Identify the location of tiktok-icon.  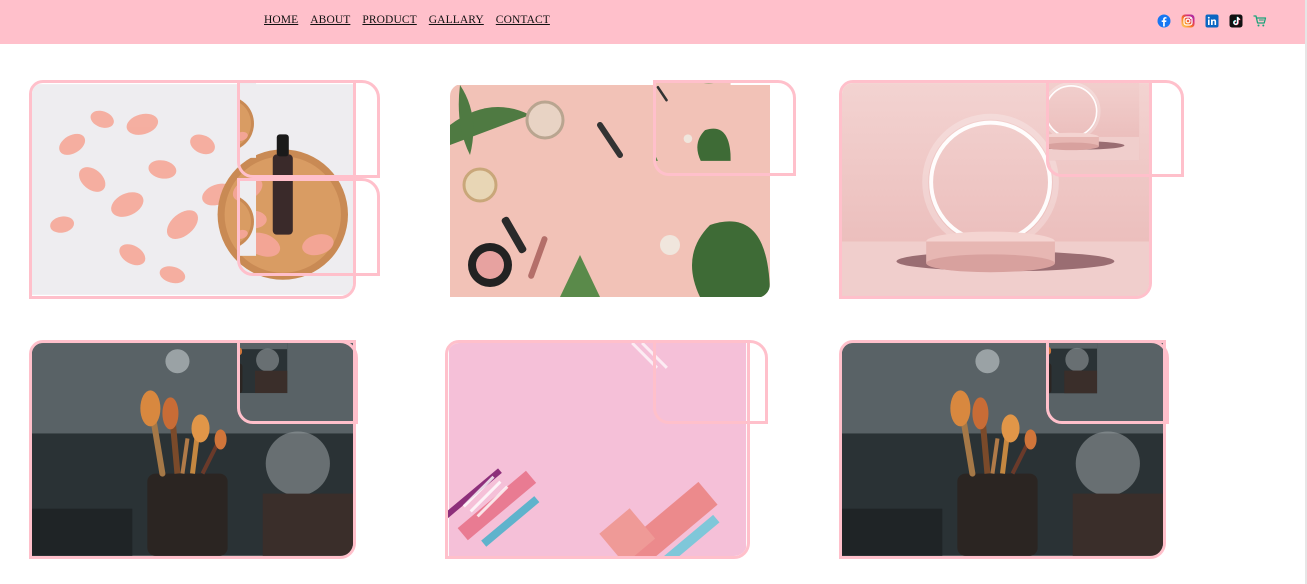
(1236, 21).